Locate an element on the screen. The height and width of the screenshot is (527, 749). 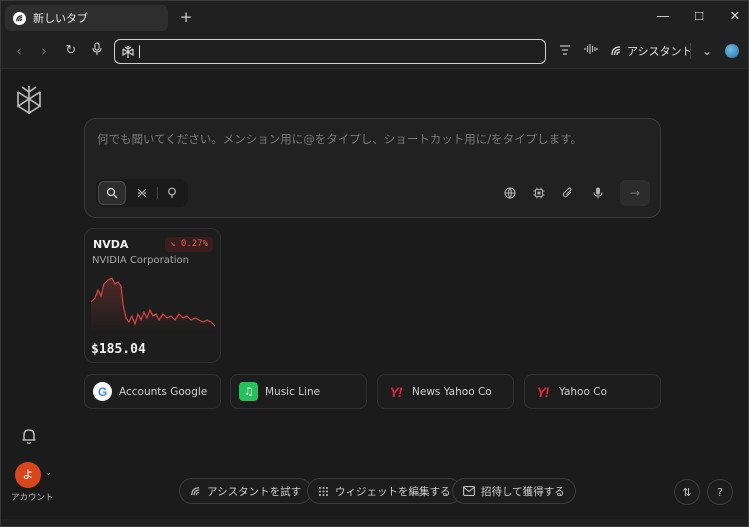
model-button is located at coordinates (539, 193).